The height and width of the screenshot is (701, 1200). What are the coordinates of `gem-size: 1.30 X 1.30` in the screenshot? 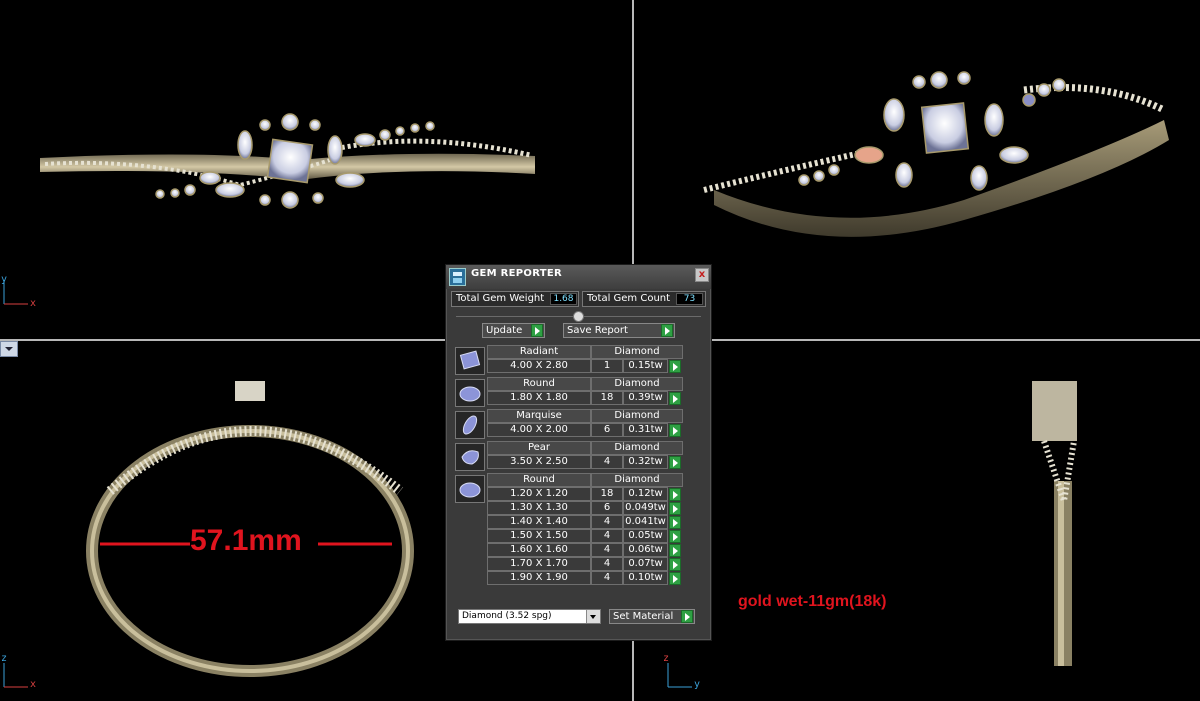 It's located at (539, 508).